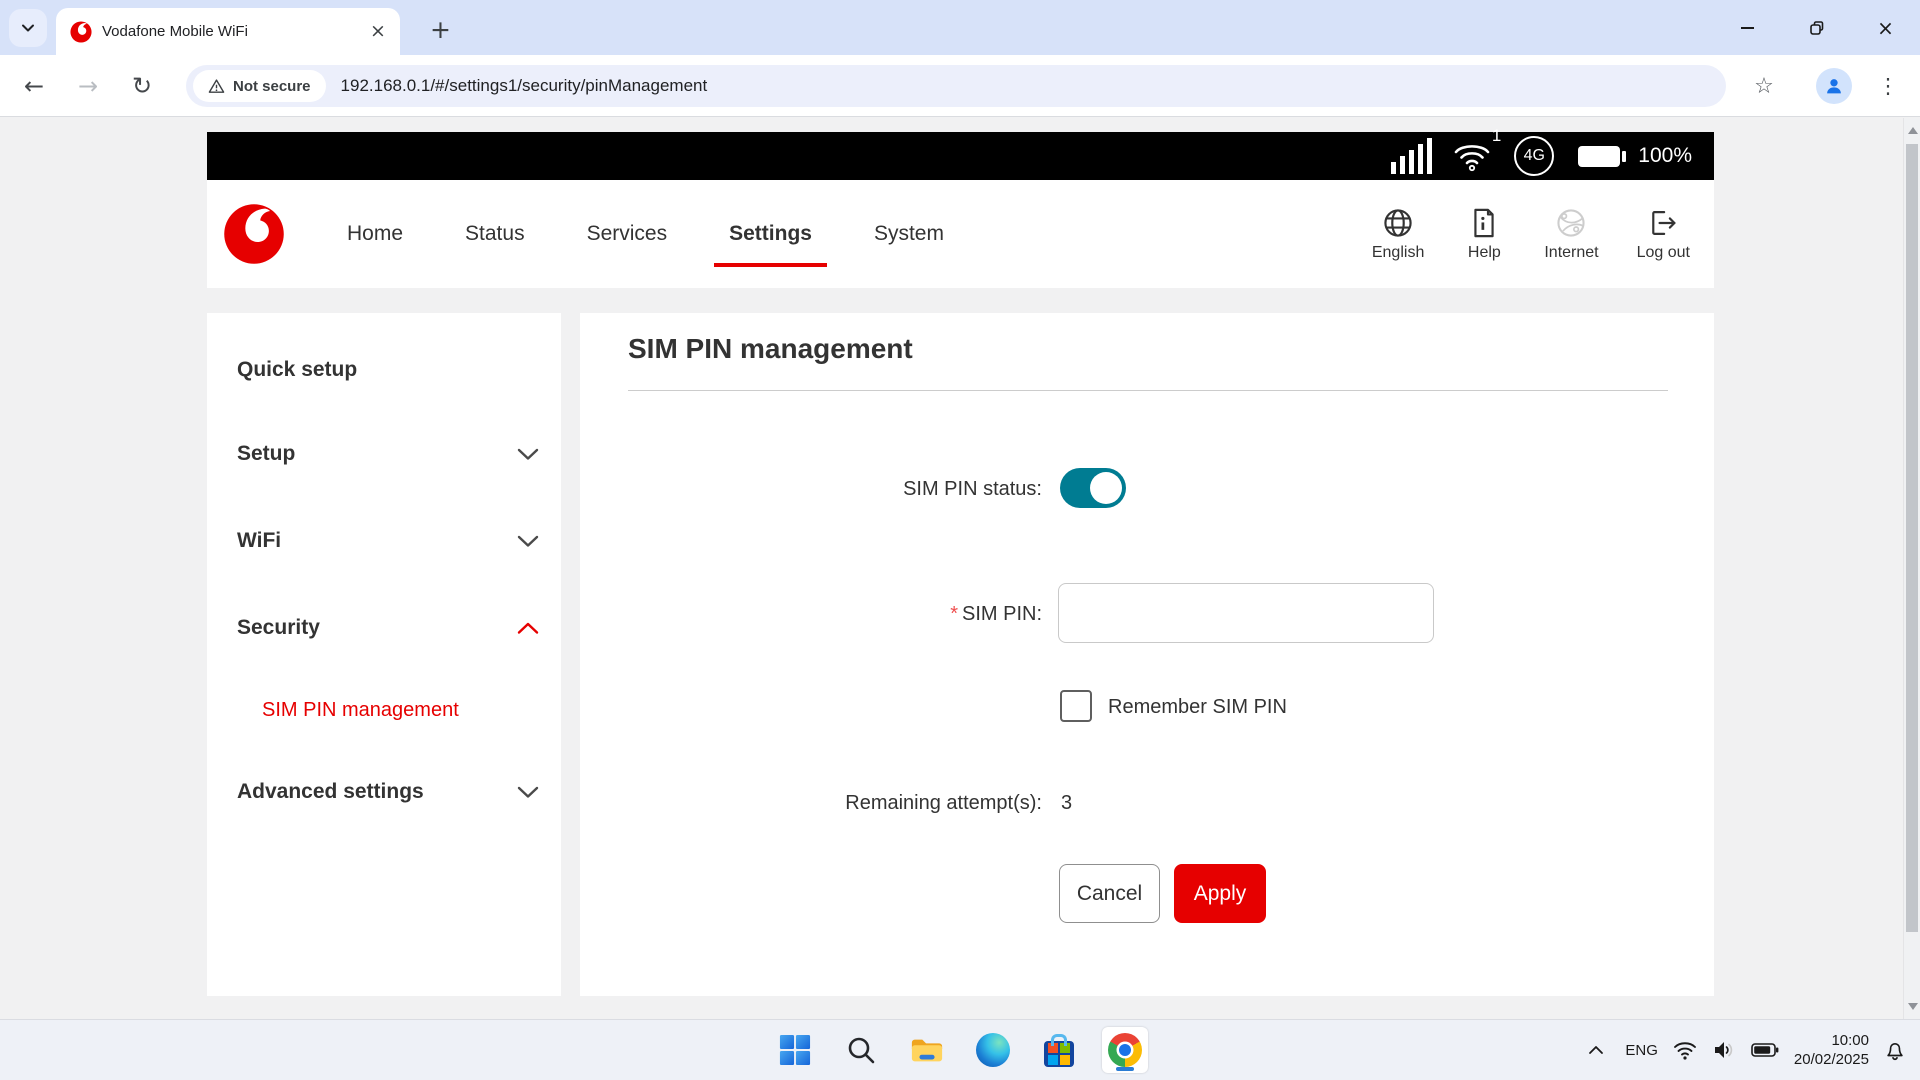  Describe the element at coordinates (1246, 613) in the screenshot. I see `sim-pin-input` at that location.